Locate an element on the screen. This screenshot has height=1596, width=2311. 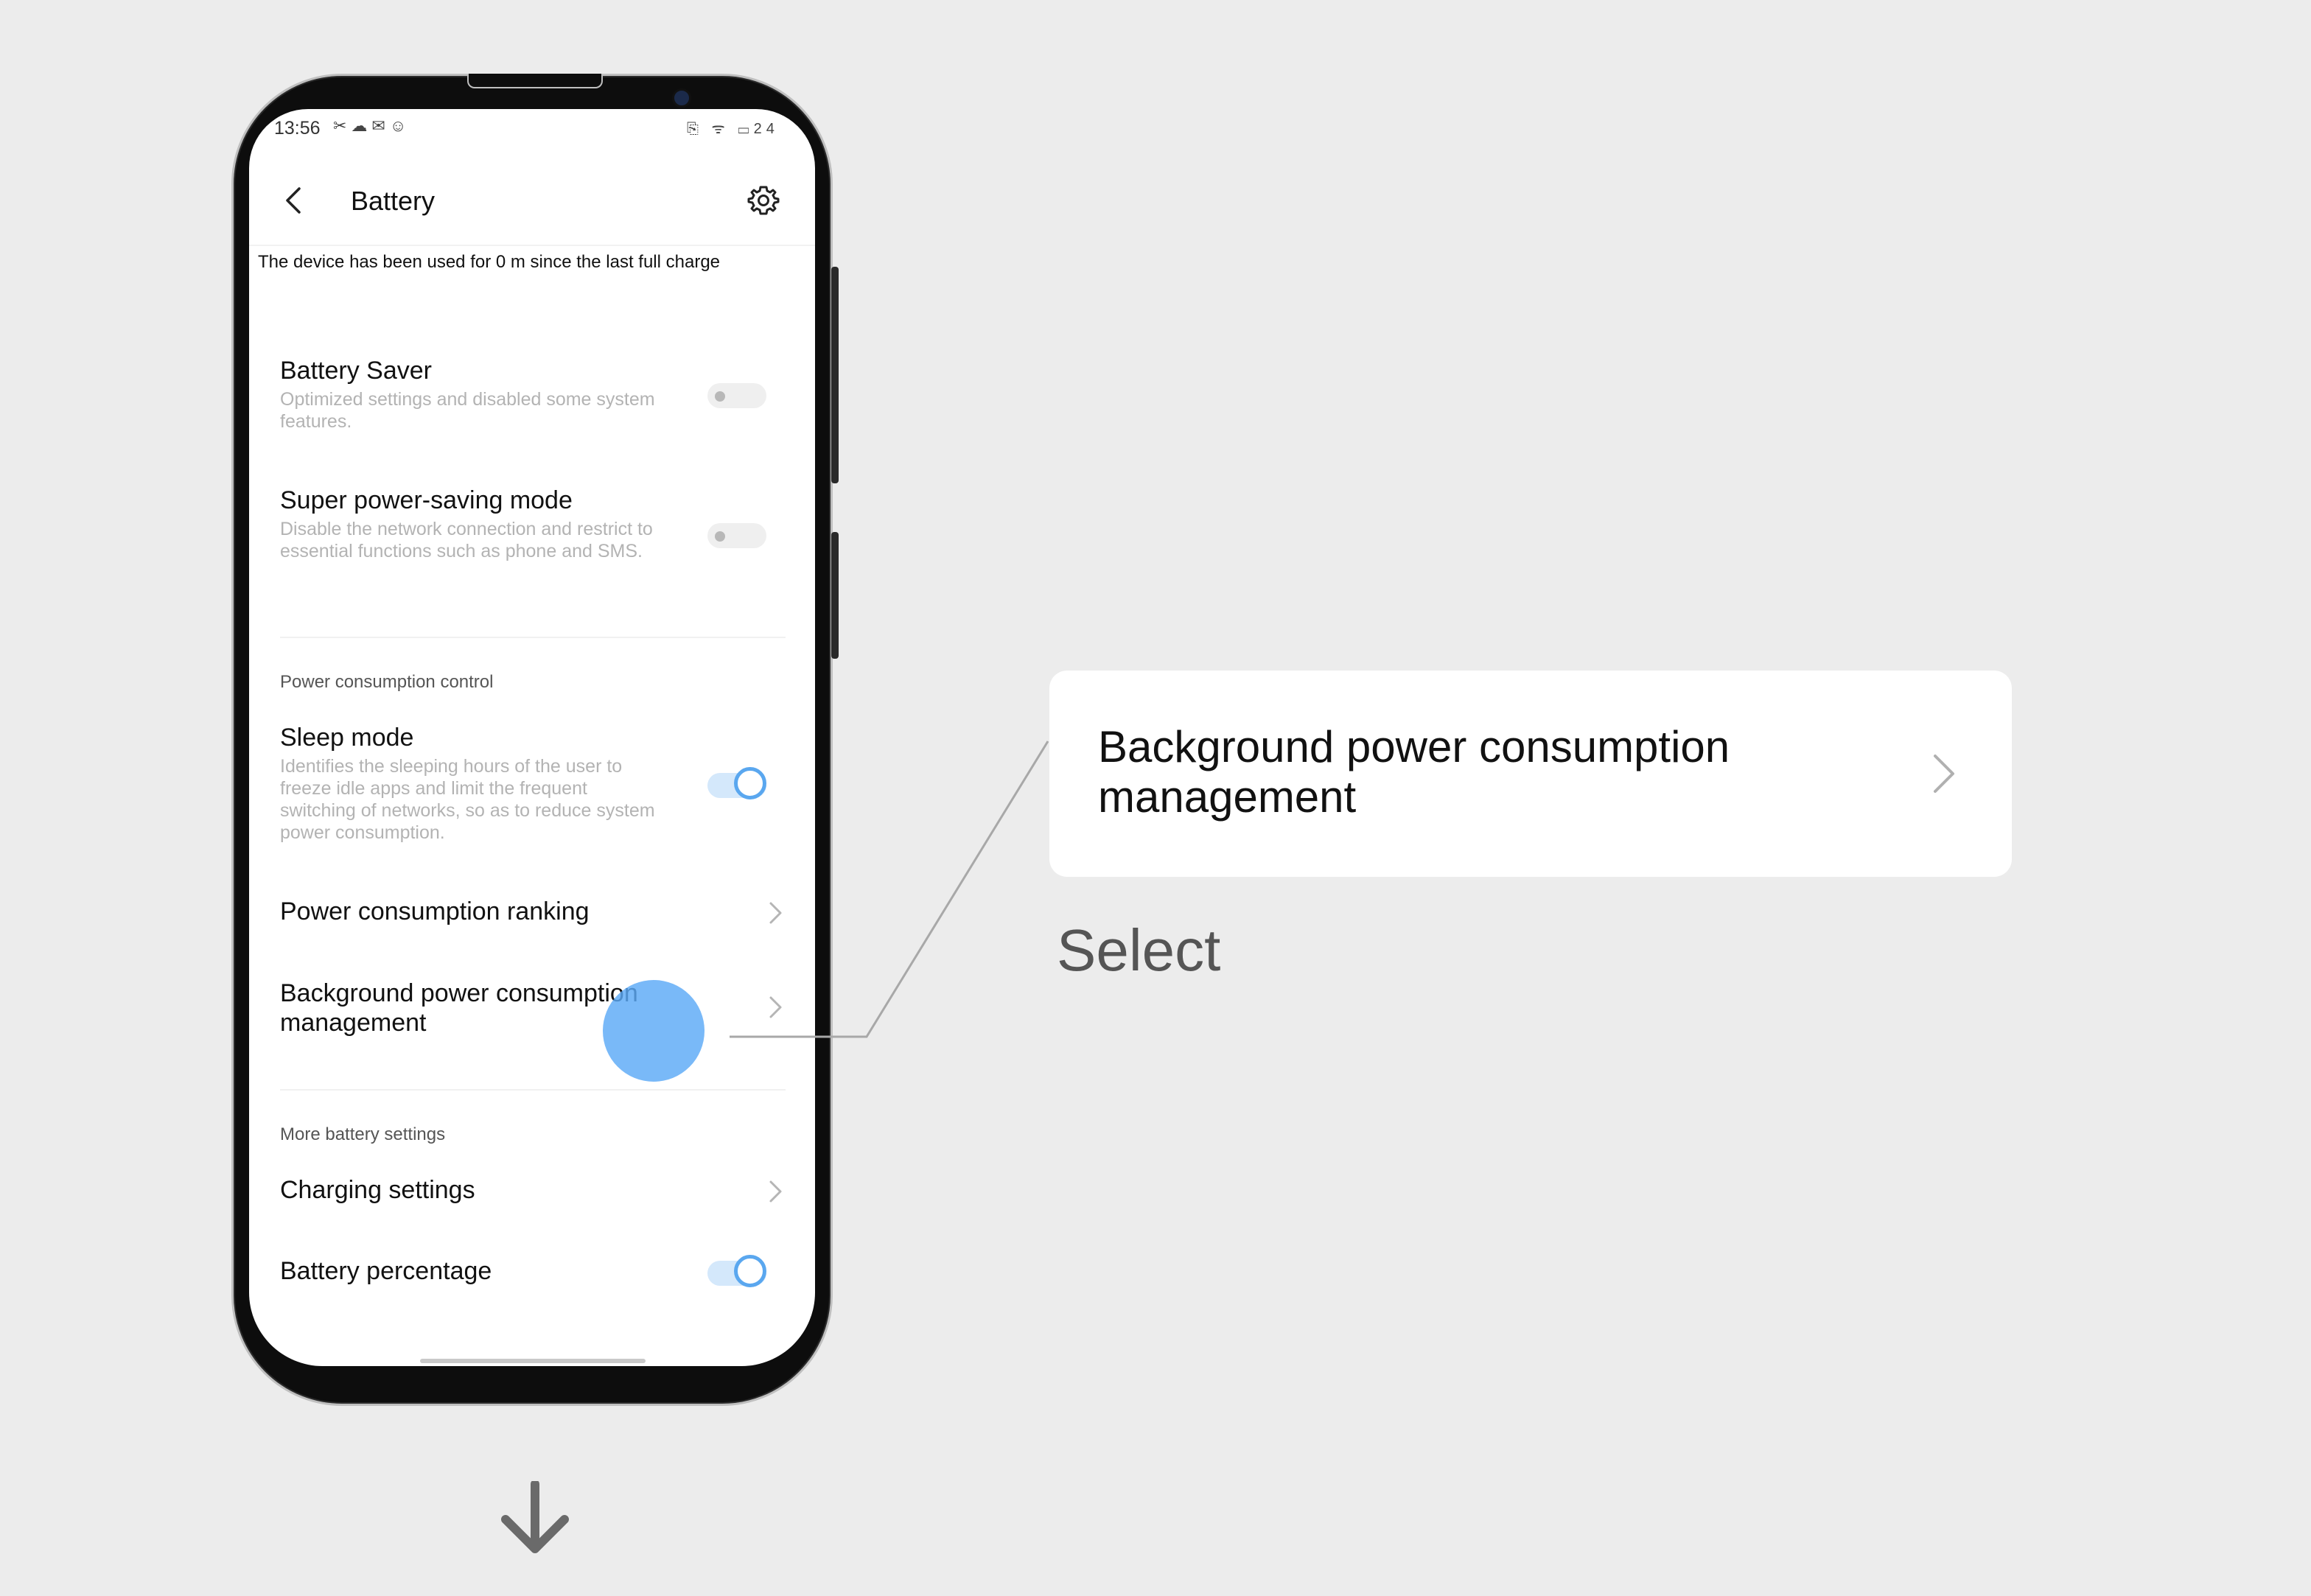
front-camera is located at coordinates (682, 98).